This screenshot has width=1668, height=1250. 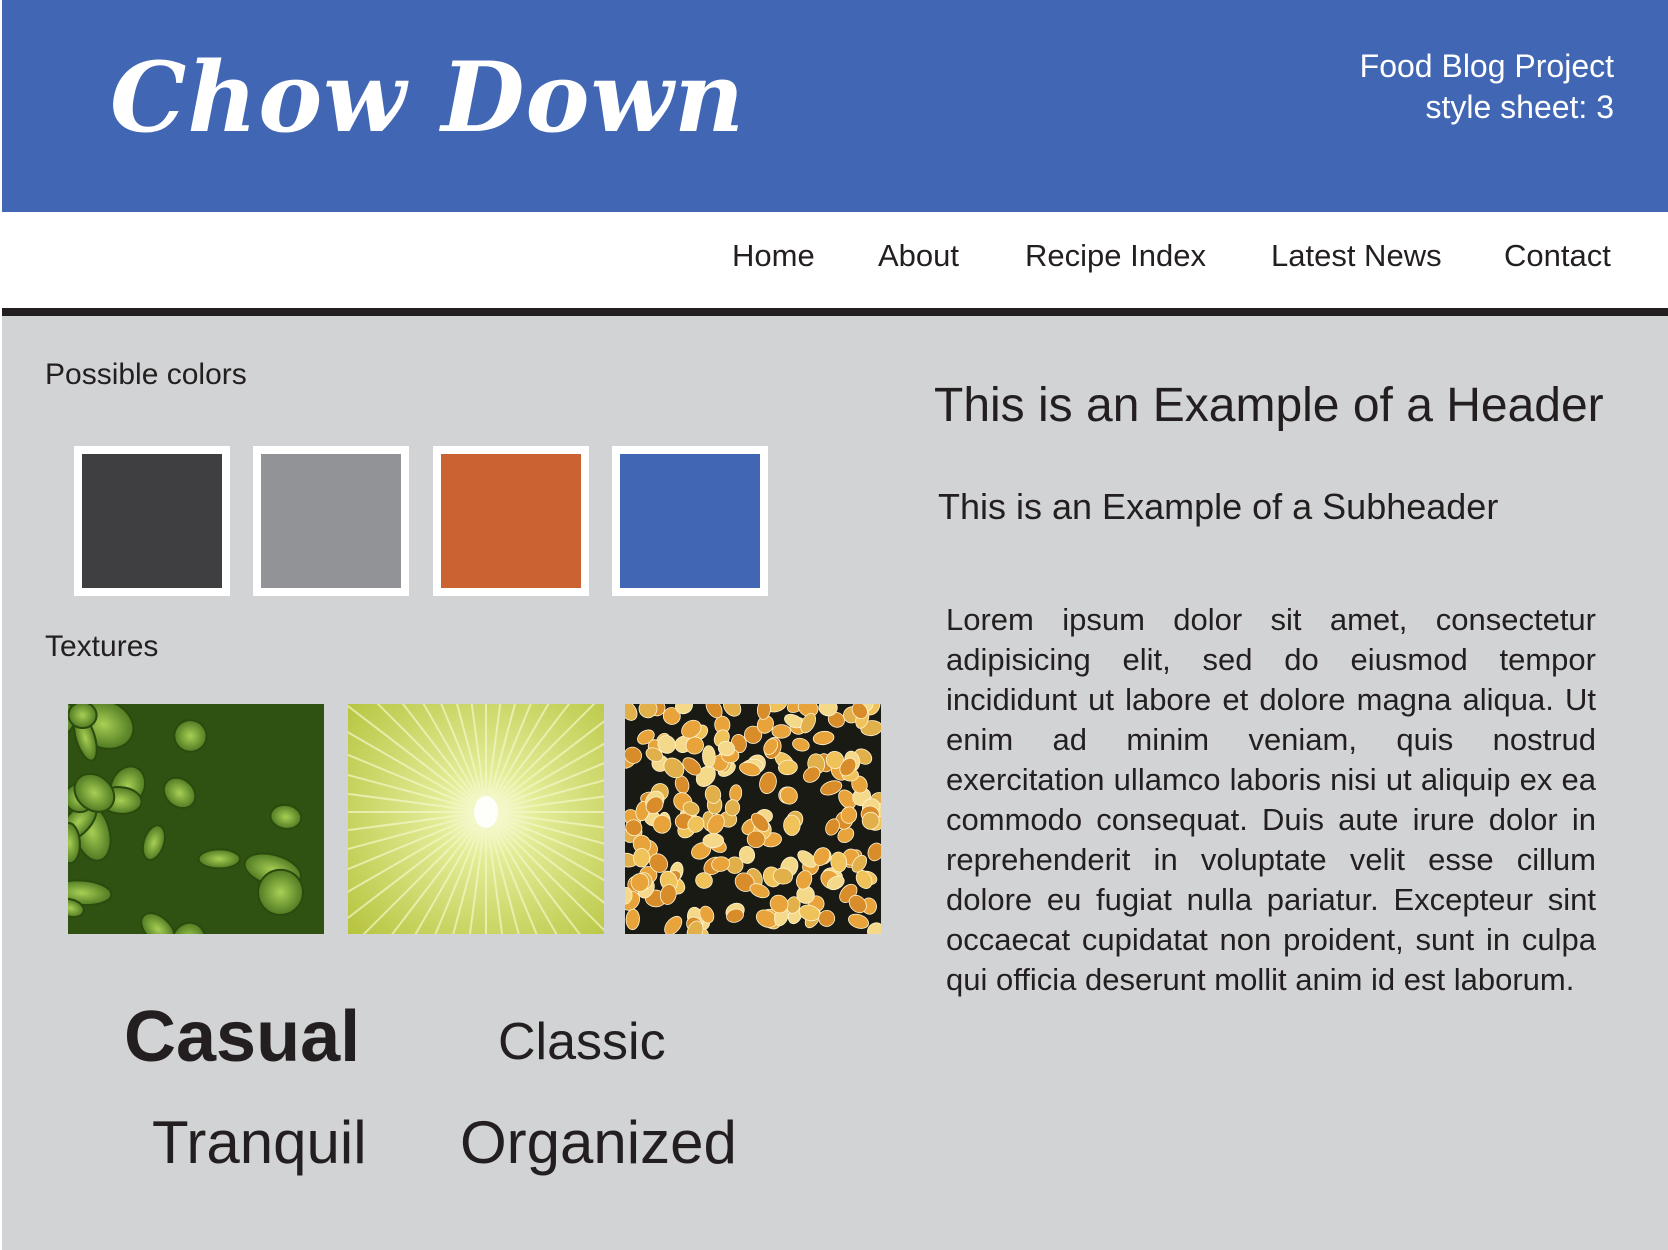 What do you see at coordinates (598, 1142) in the screenshot?
I see `mood-word-organized: Organized` at bounding box center [598, 1142].